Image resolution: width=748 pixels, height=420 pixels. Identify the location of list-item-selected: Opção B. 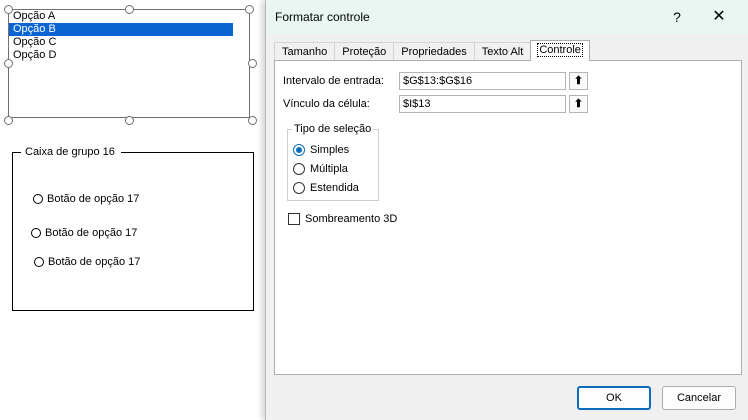
(121, 29).